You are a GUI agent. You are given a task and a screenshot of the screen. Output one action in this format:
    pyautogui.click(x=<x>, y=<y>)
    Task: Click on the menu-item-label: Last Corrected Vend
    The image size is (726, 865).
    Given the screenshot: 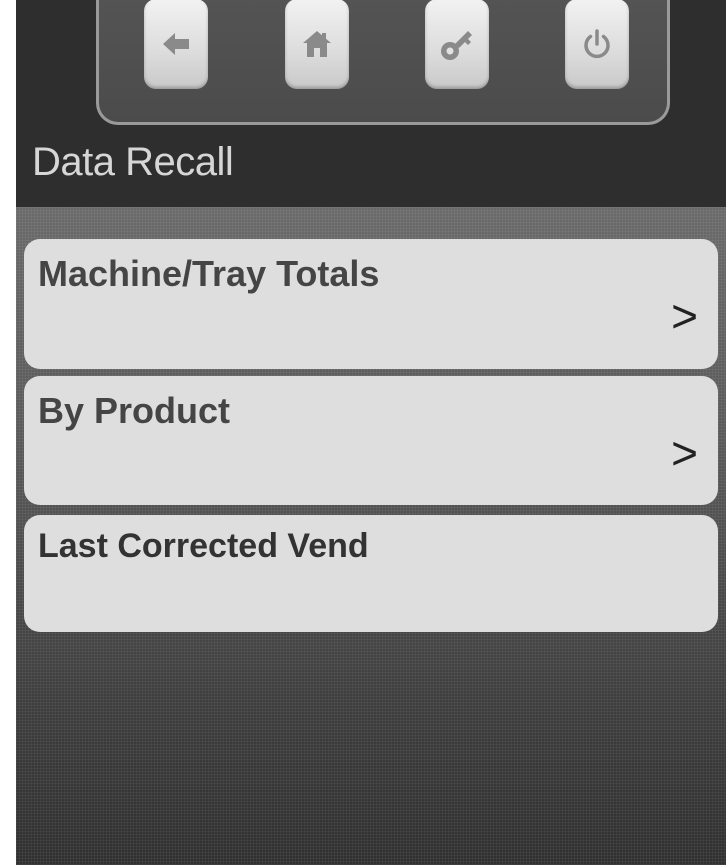 What is the action you would take?
    pyautogui.click(x=203, y=546)
    